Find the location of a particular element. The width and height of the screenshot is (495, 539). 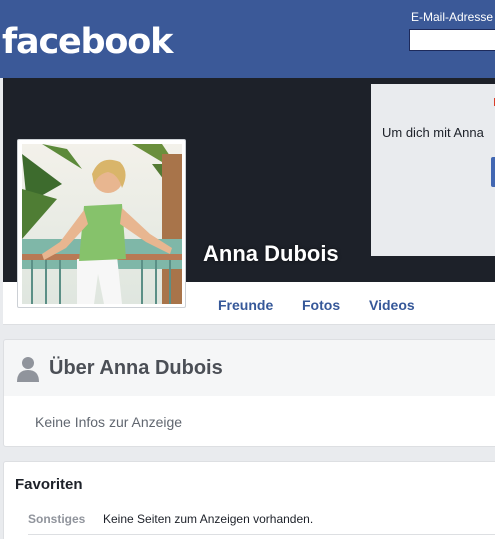

favorites-row-label: Sonstiges is located at coordinates (57, 519).